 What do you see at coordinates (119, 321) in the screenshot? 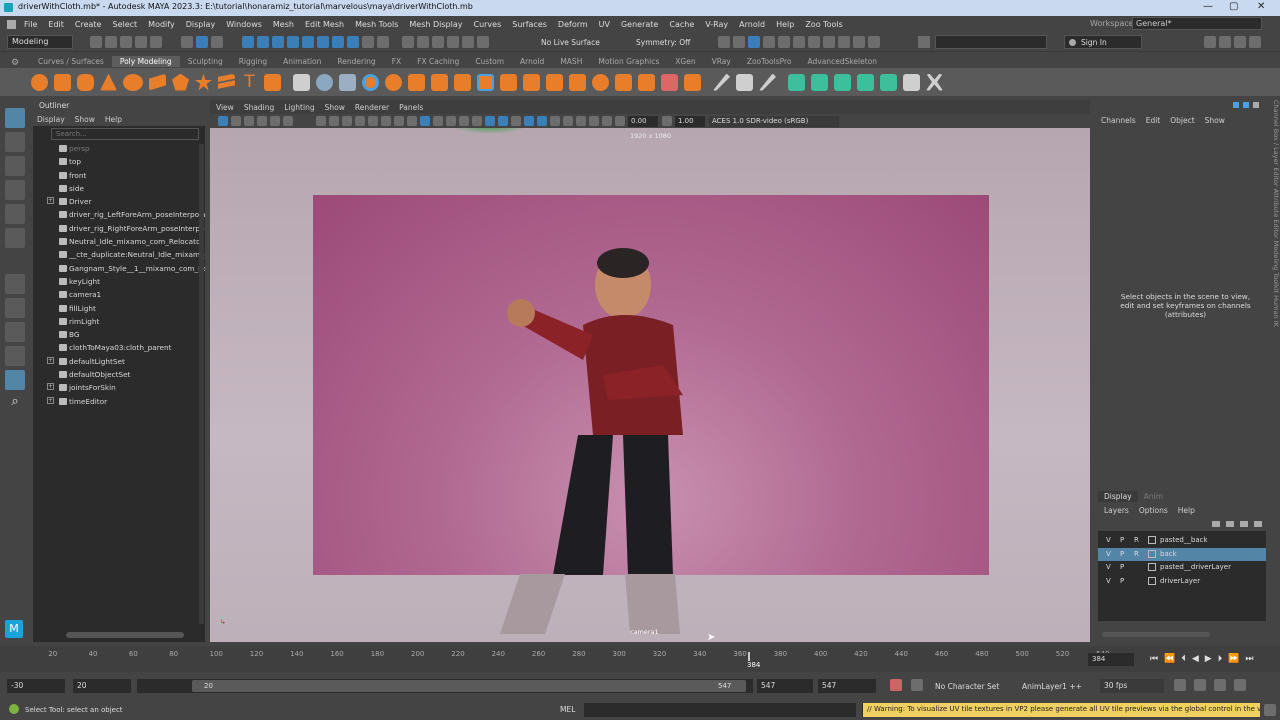
I see `outliner-item: rimLight` at bounding box center [119, 321].